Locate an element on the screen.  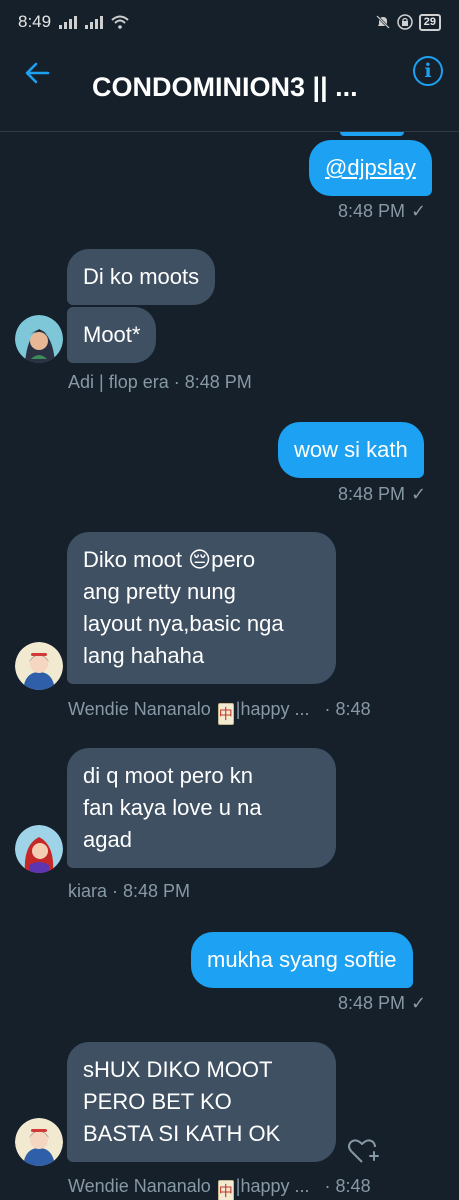
arrow-left-icon is located at coordinates (37, 73).